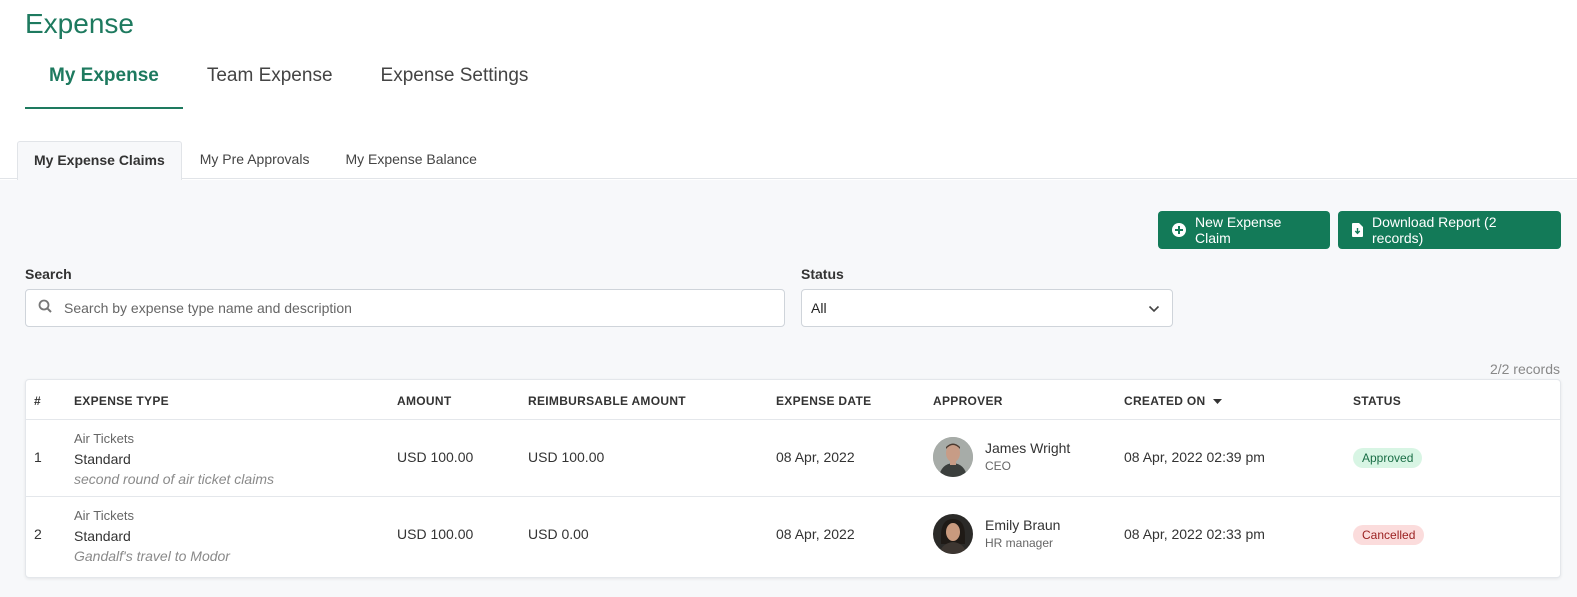  I want to click on row-number: 2, so click(38, 534).